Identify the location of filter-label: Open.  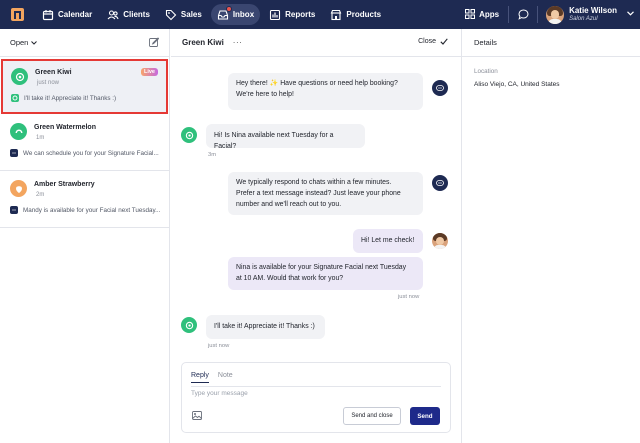
(19, 42).